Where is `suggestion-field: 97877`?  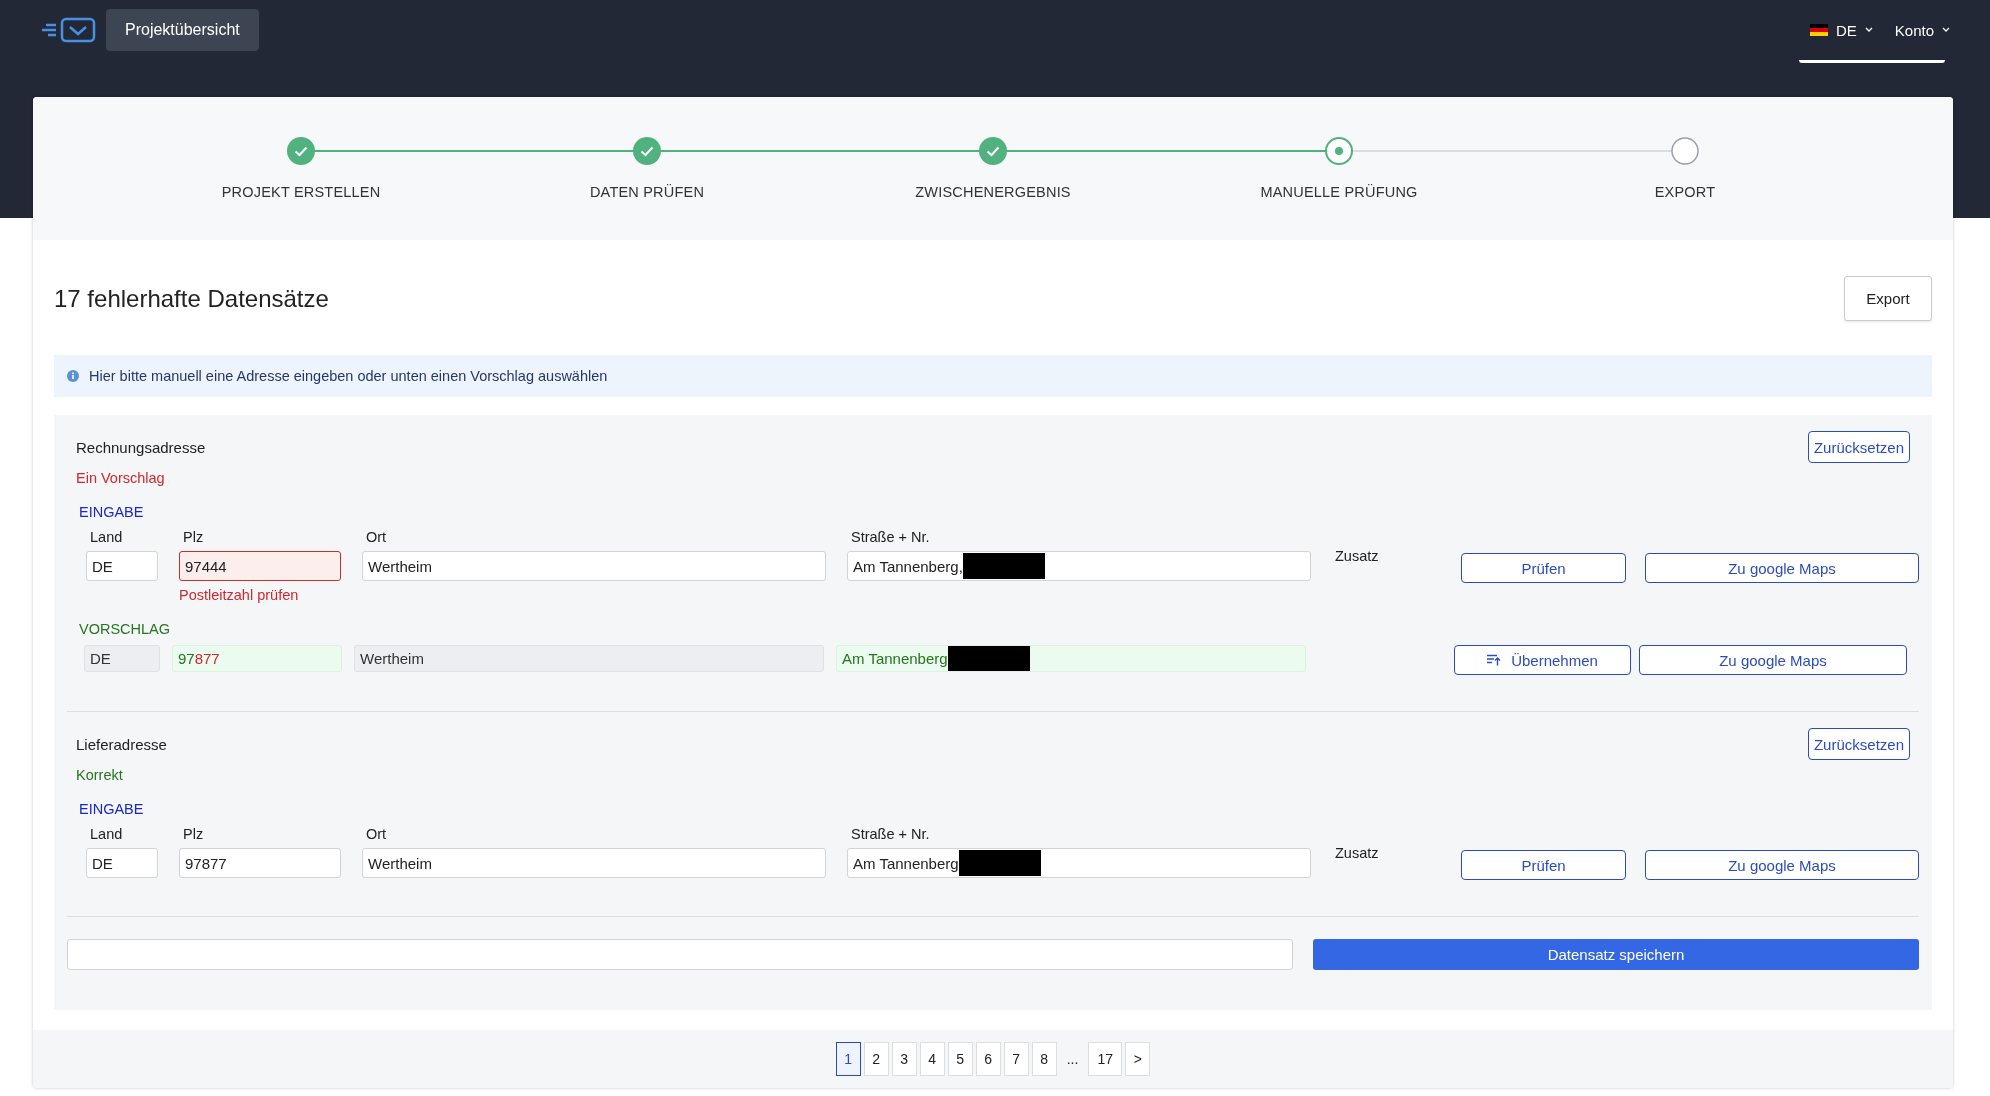 suggestion-field: 97877 is located at coordinates (257, 658).